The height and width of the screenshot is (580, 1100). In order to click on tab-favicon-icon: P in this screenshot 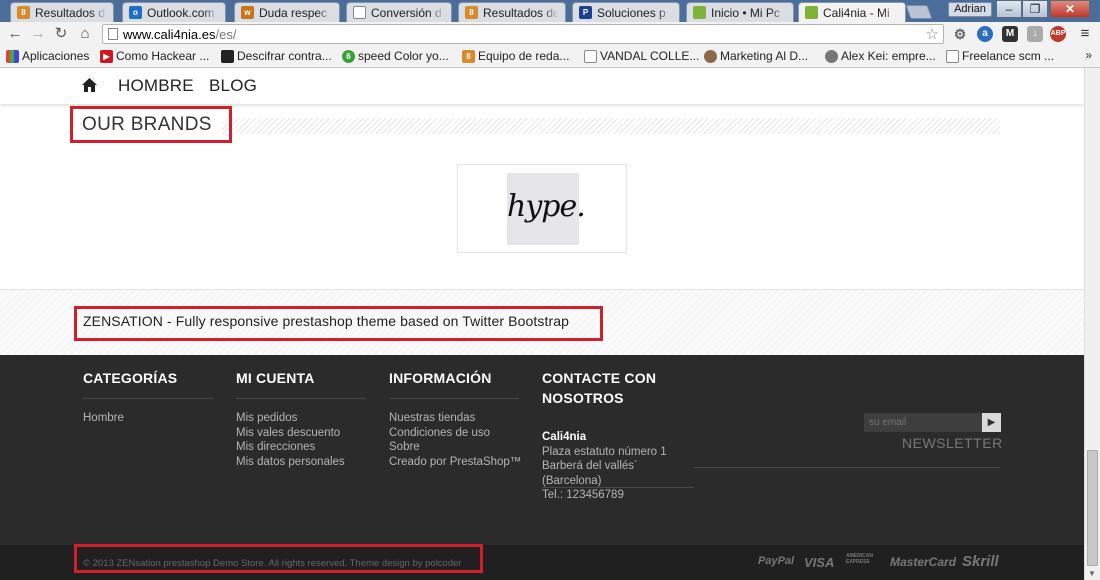, I will do `click(585, 12)`.